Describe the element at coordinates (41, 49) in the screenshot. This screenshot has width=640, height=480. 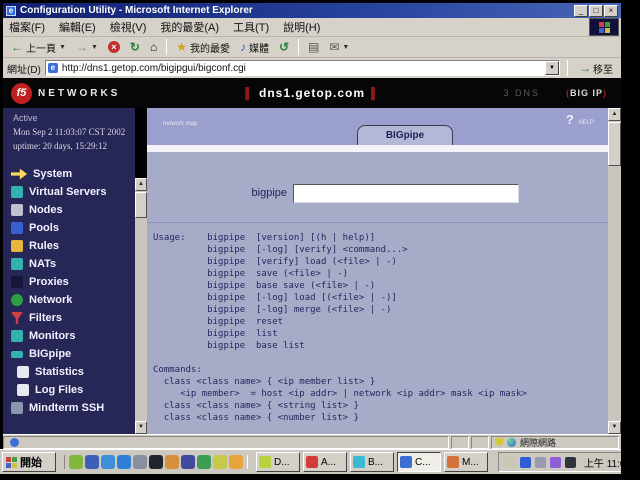
I see `back-label: 上一頁` at that location.